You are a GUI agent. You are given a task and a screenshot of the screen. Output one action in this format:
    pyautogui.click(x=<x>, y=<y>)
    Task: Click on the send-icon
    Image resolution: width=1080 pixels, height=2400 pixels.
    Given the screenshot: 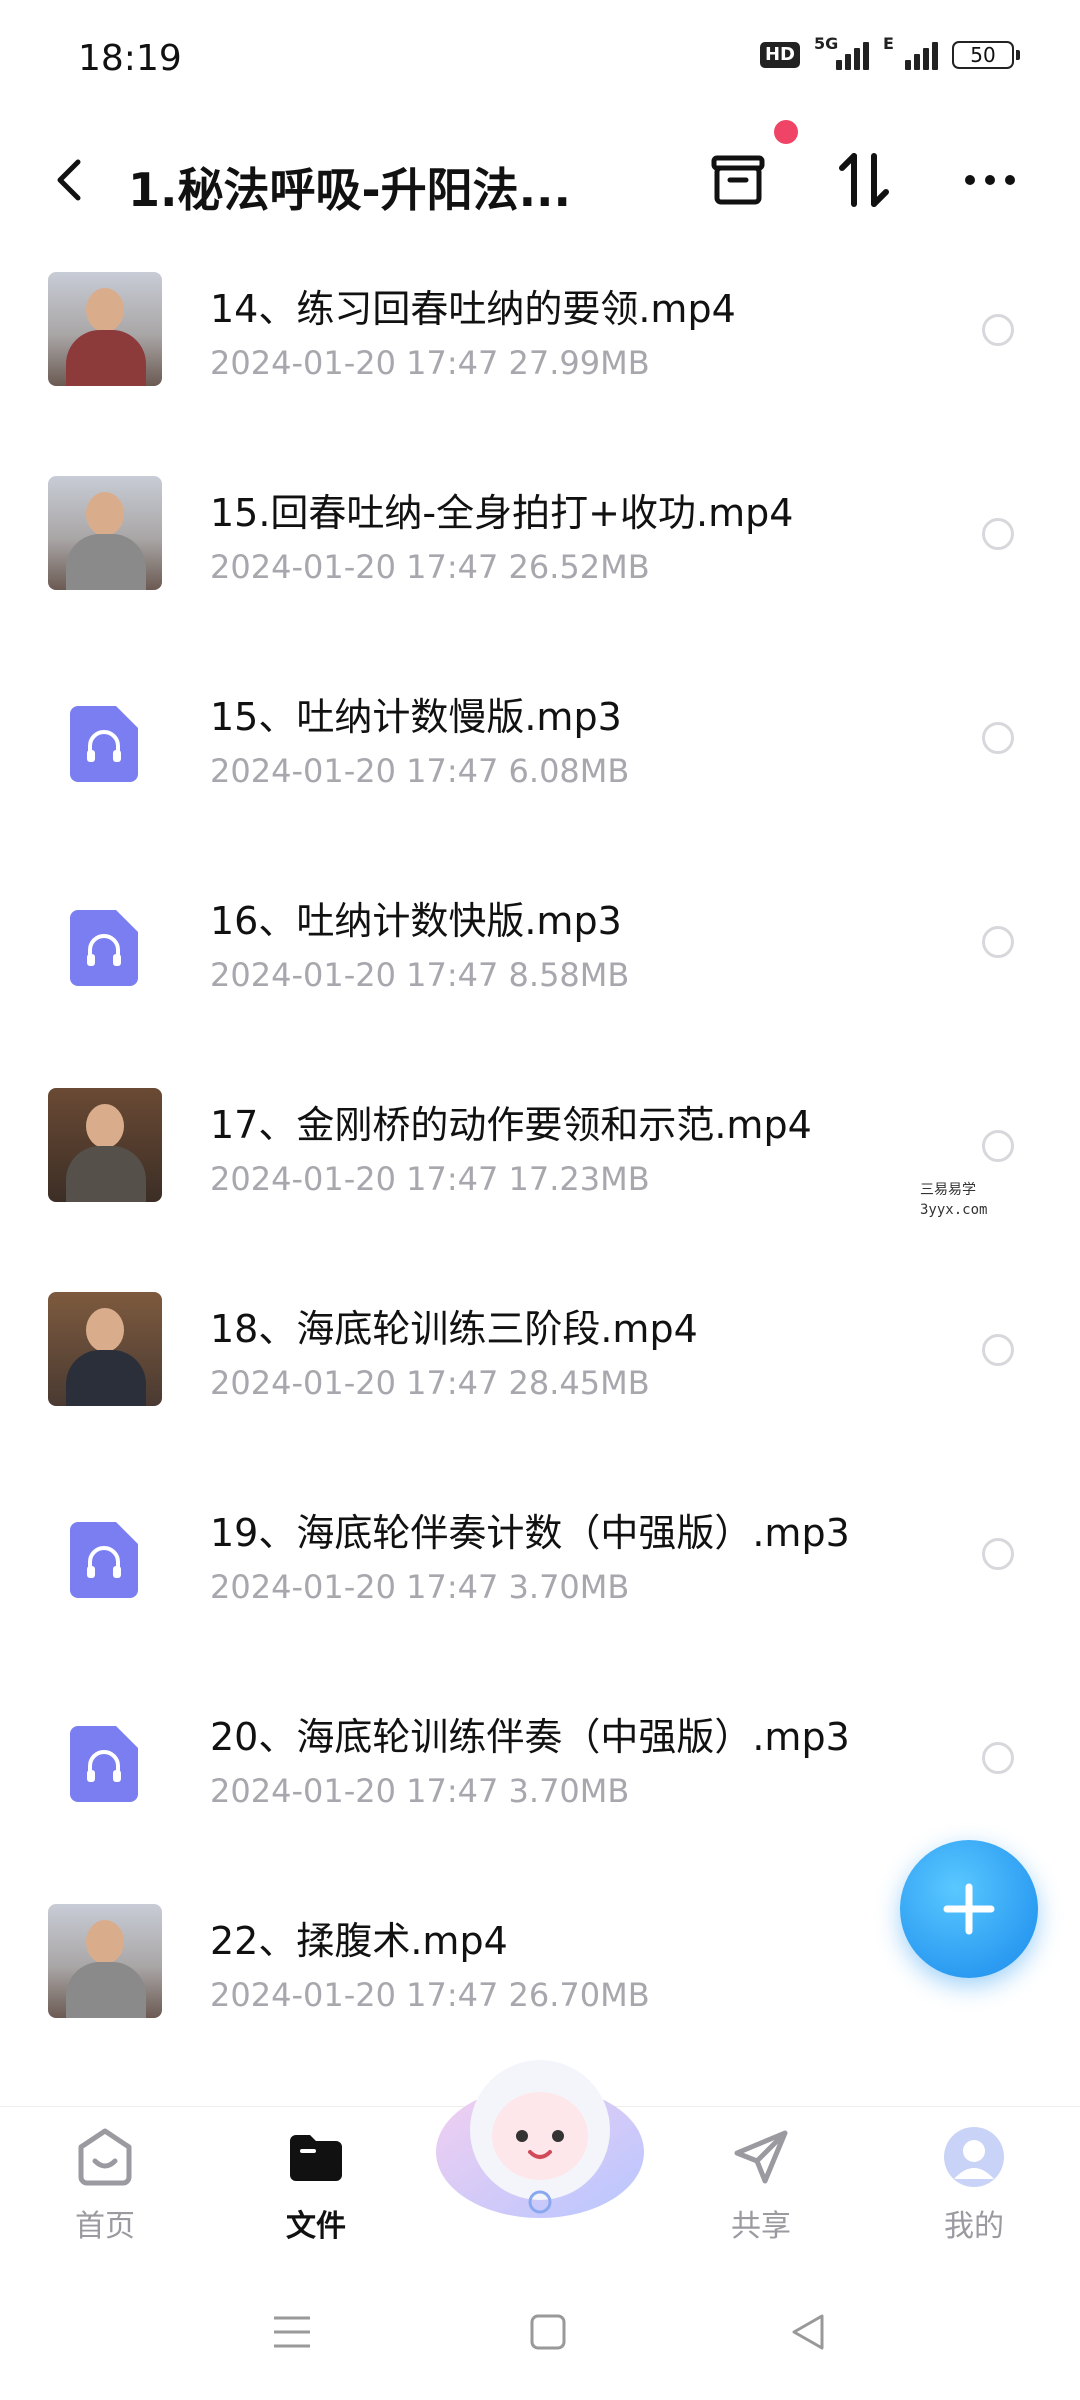 What is the action you would take?
    pyautogui.click(x=761, y=2157)
    